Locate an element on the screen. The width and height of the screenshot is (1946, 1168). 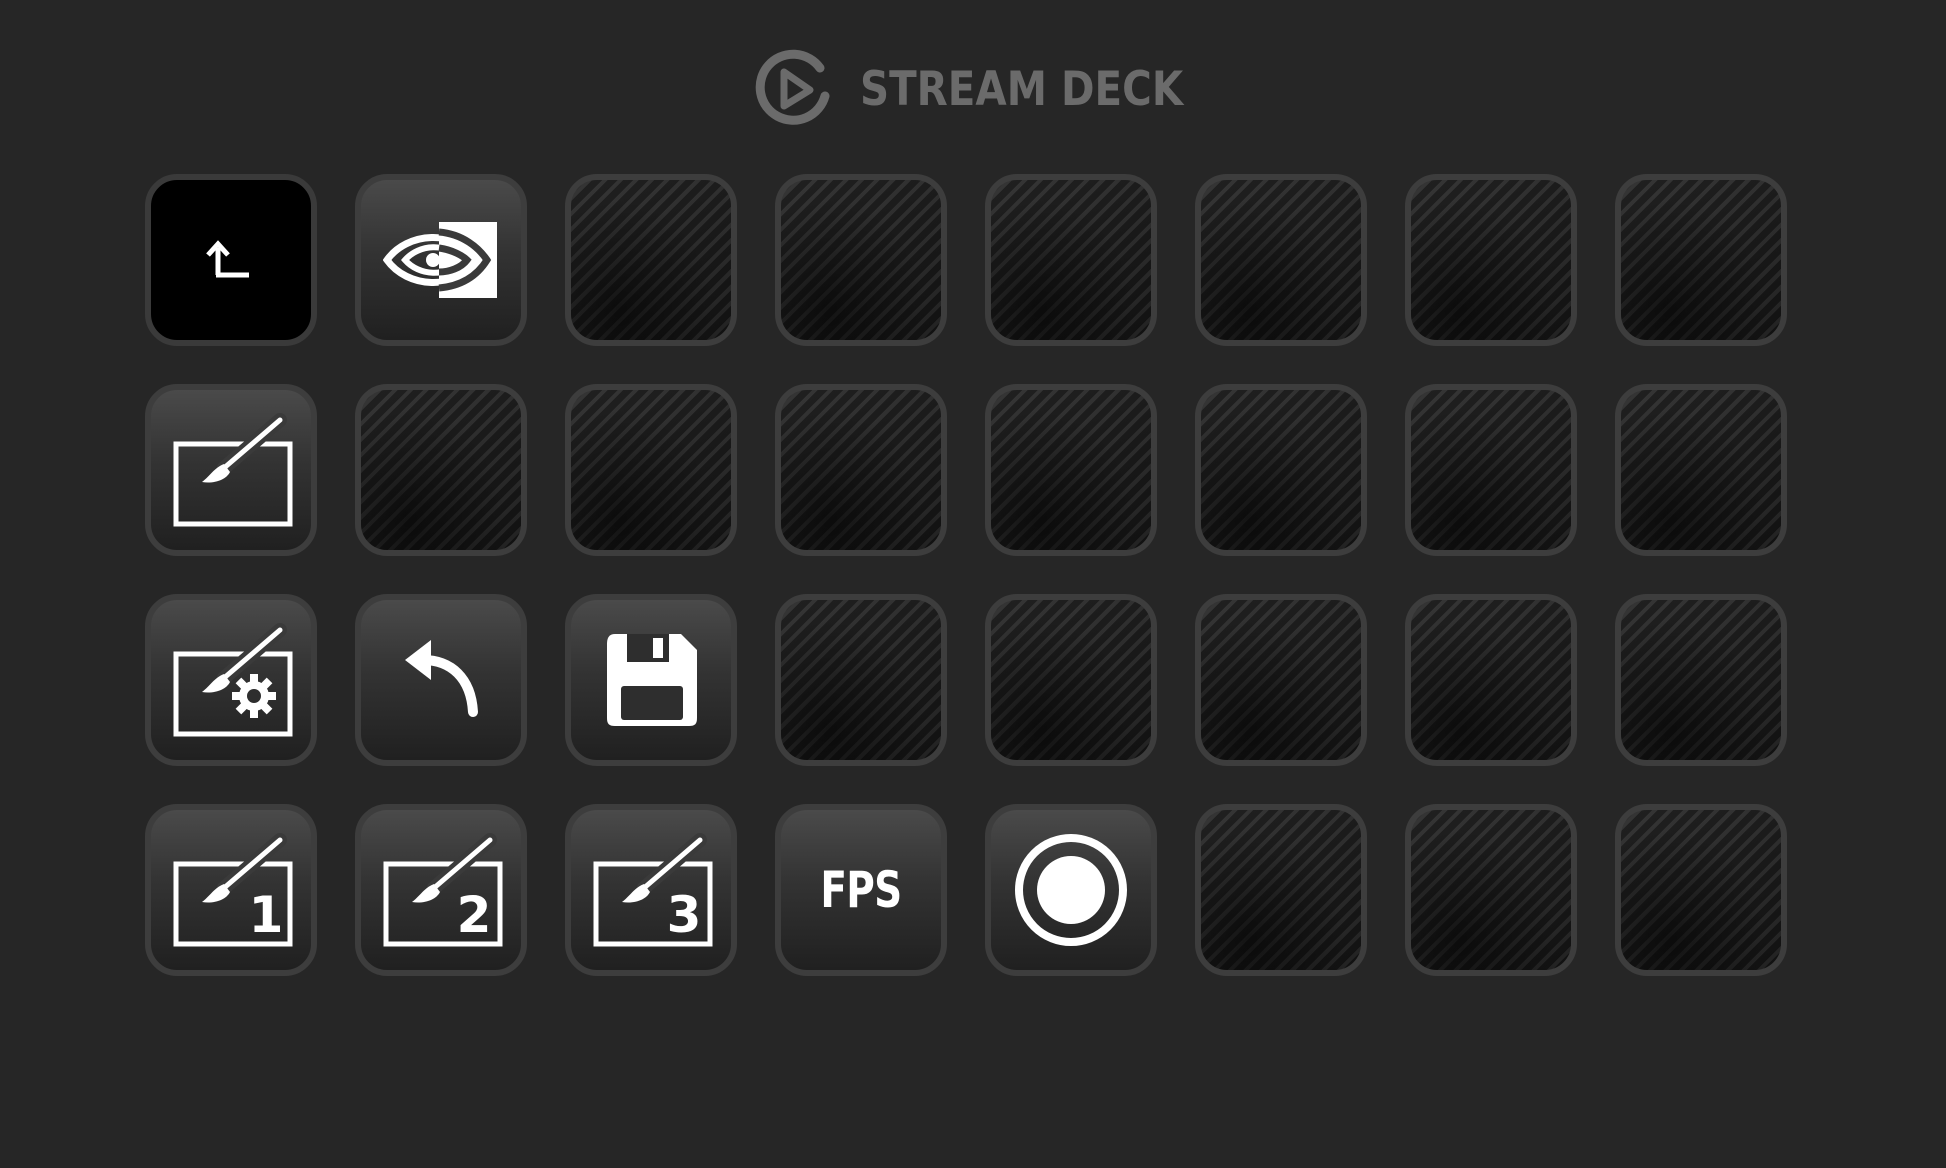
key-photo-mode-settings is located at coordinates (231, 680).